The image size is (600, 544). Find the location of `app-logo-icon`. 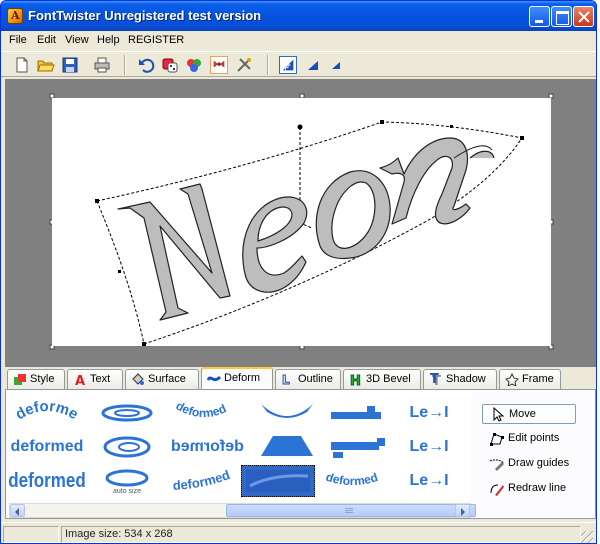

app-logo-icon is located at coordinates (15, 16).